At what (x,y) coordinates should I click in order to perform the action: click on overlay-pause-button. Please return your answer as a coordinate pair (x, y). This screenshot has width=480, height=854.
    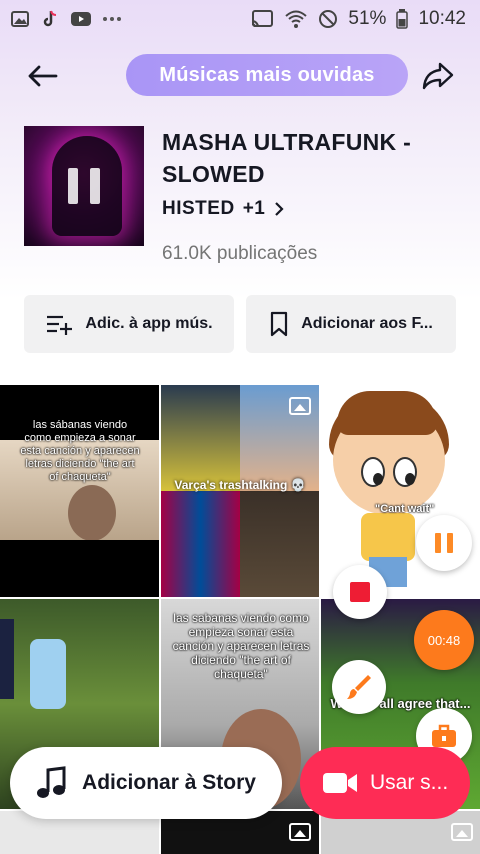
    Looking at the image, I should click on (444, 543).